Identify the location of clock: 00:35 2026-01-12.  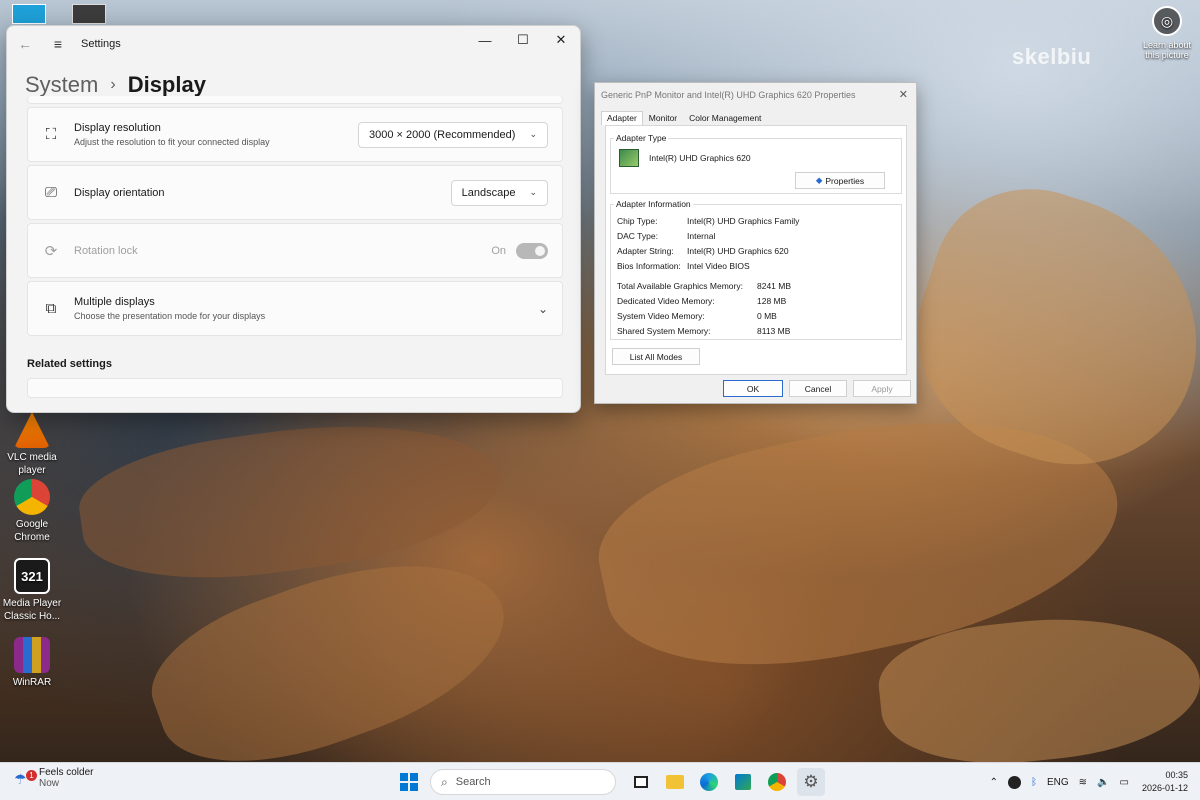
(1165, 782).